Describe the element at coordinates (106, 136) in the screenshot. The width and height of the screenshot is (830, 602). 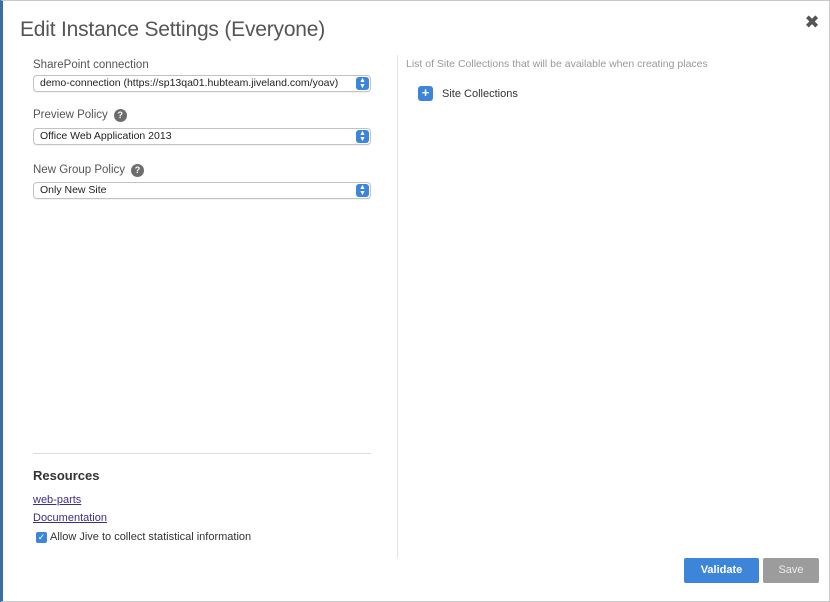
I see `preview-policy-value: Office Web Application 2013` at that location.